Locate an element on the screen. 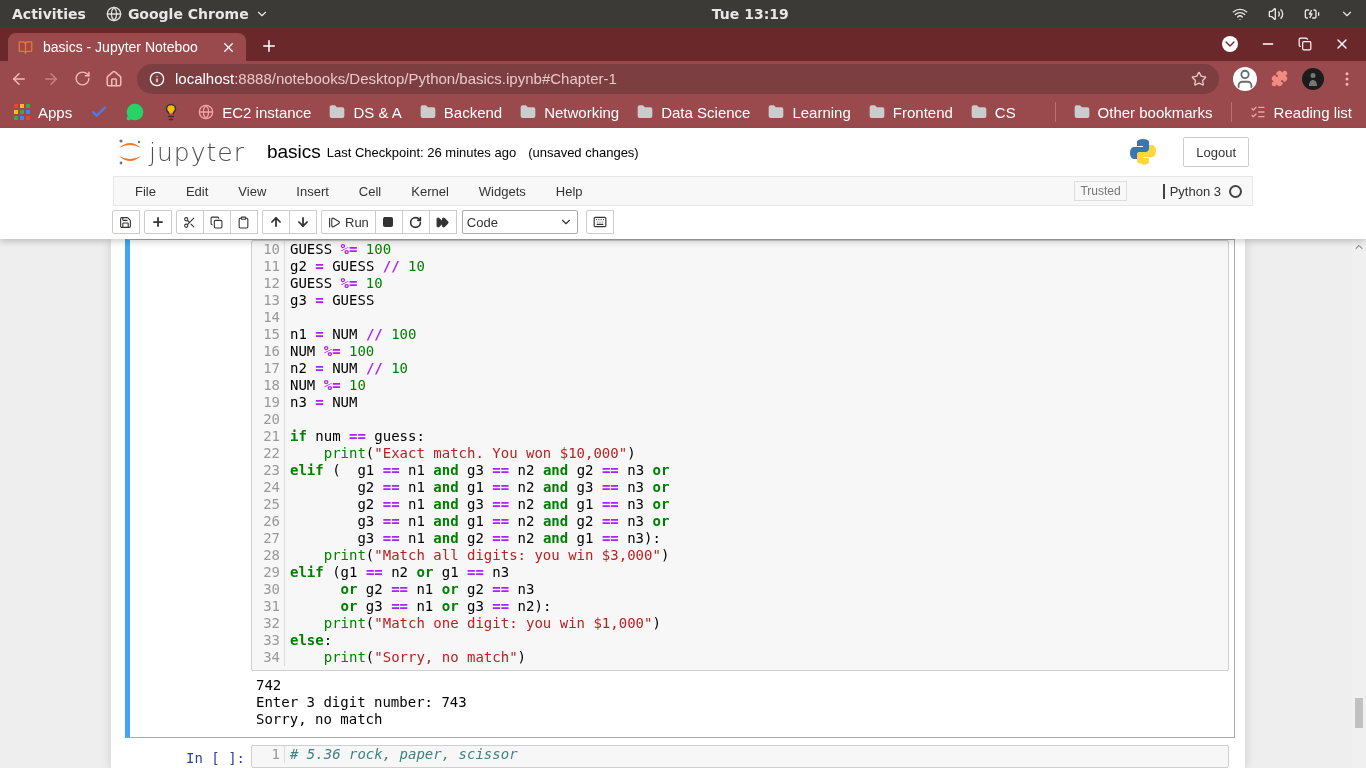 The height and width of the screenshot is (768, 1366). menu-item: Help is located at coordinates (569, 191).